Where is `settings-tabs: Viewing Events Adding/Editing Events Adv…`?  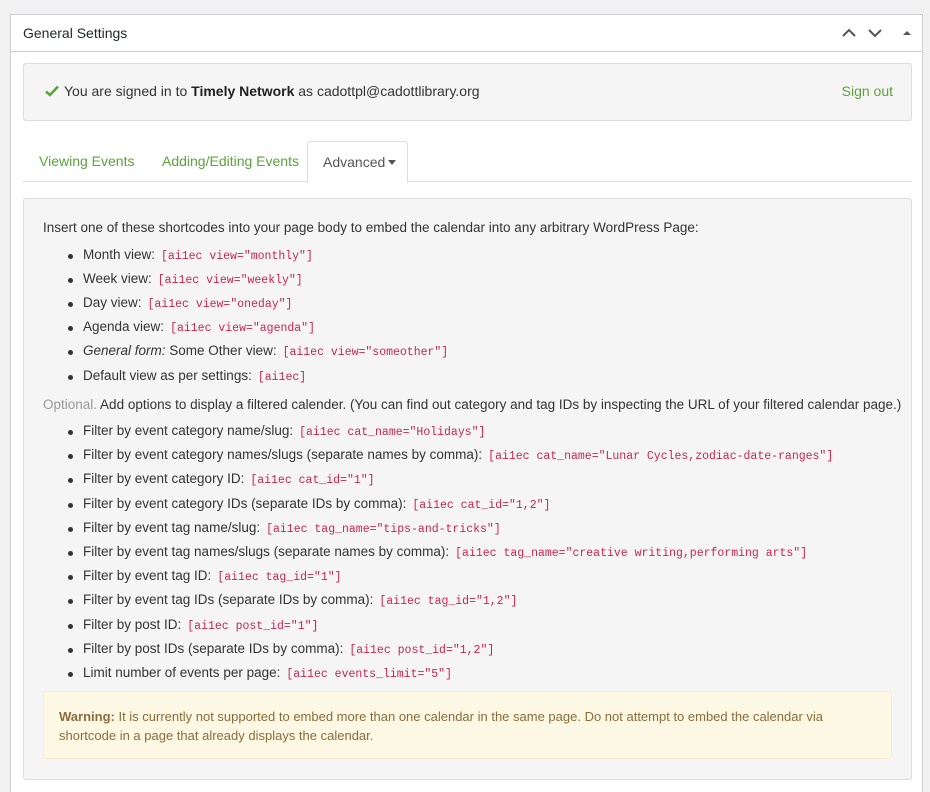
settings-tabs: Viewing Events Adding/Editing Events Adv… is located at coordinates (467, 162).